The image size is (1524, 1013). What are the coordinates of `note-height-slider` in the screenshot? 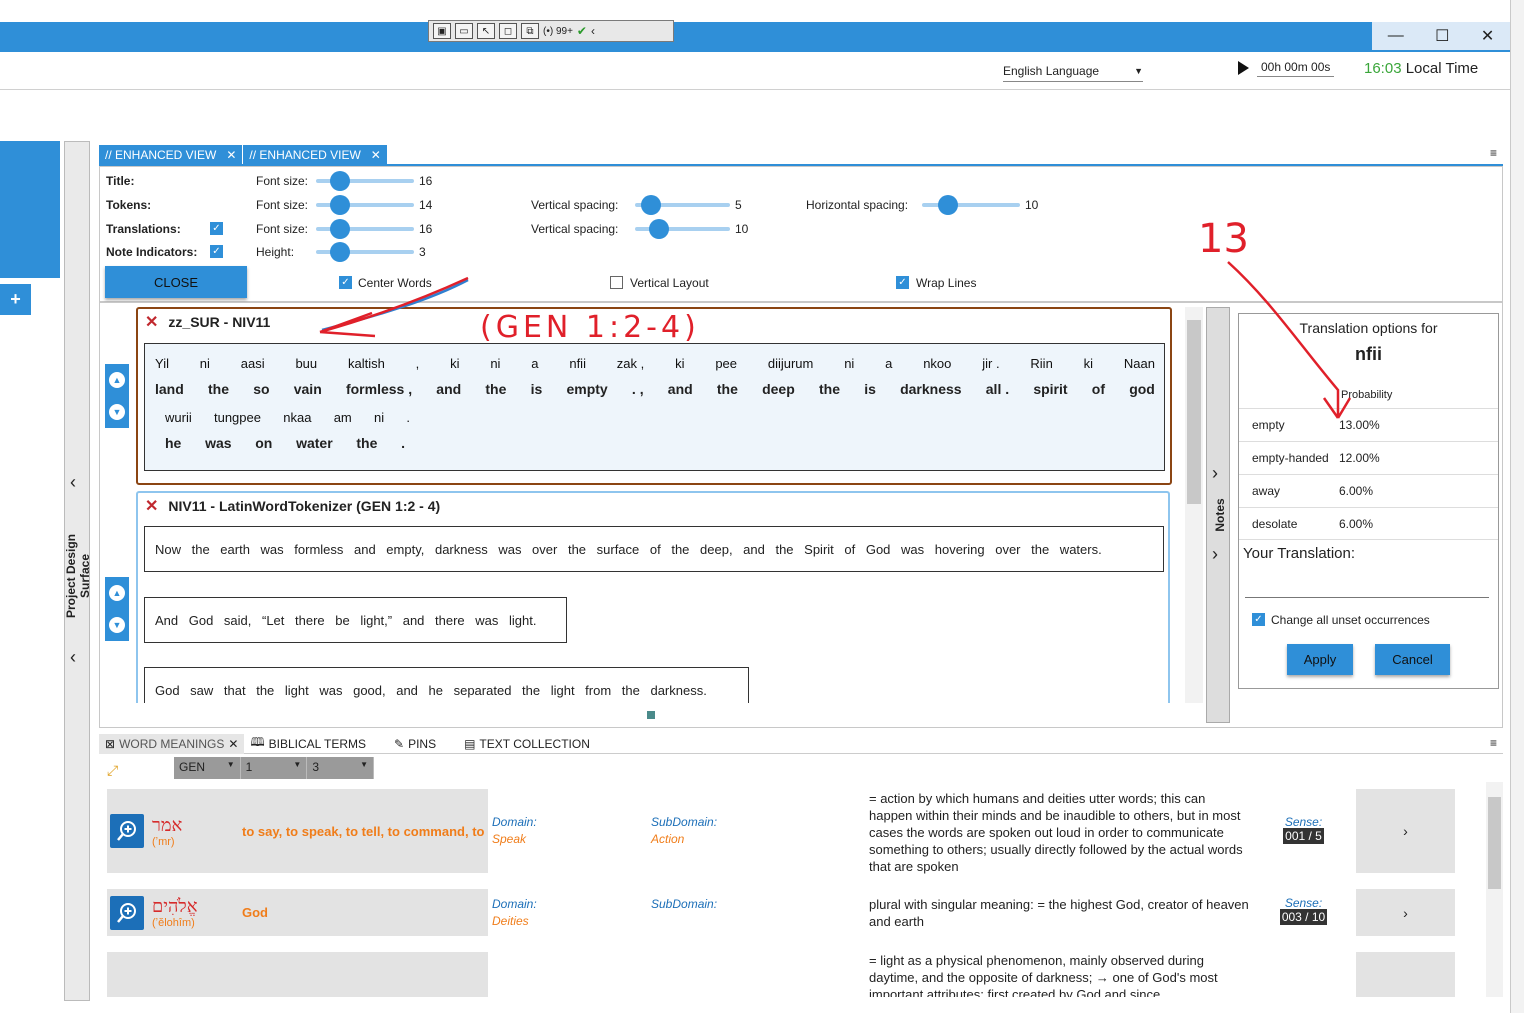 It's located at (365, 252).